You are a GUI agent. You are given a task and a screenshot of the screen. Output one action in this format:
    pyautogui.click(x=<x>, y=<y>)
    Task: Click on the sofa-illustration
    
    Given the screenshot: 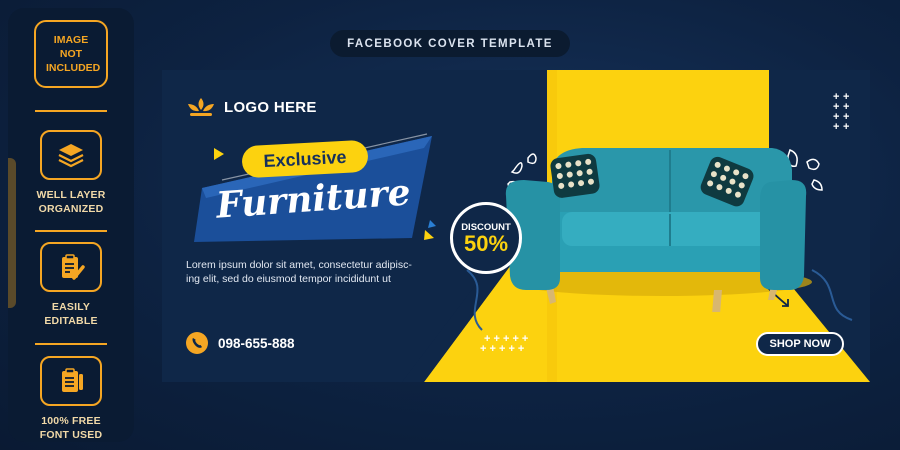 What is the action you would take?
    pyautogui.click(x=656, y=230)
    